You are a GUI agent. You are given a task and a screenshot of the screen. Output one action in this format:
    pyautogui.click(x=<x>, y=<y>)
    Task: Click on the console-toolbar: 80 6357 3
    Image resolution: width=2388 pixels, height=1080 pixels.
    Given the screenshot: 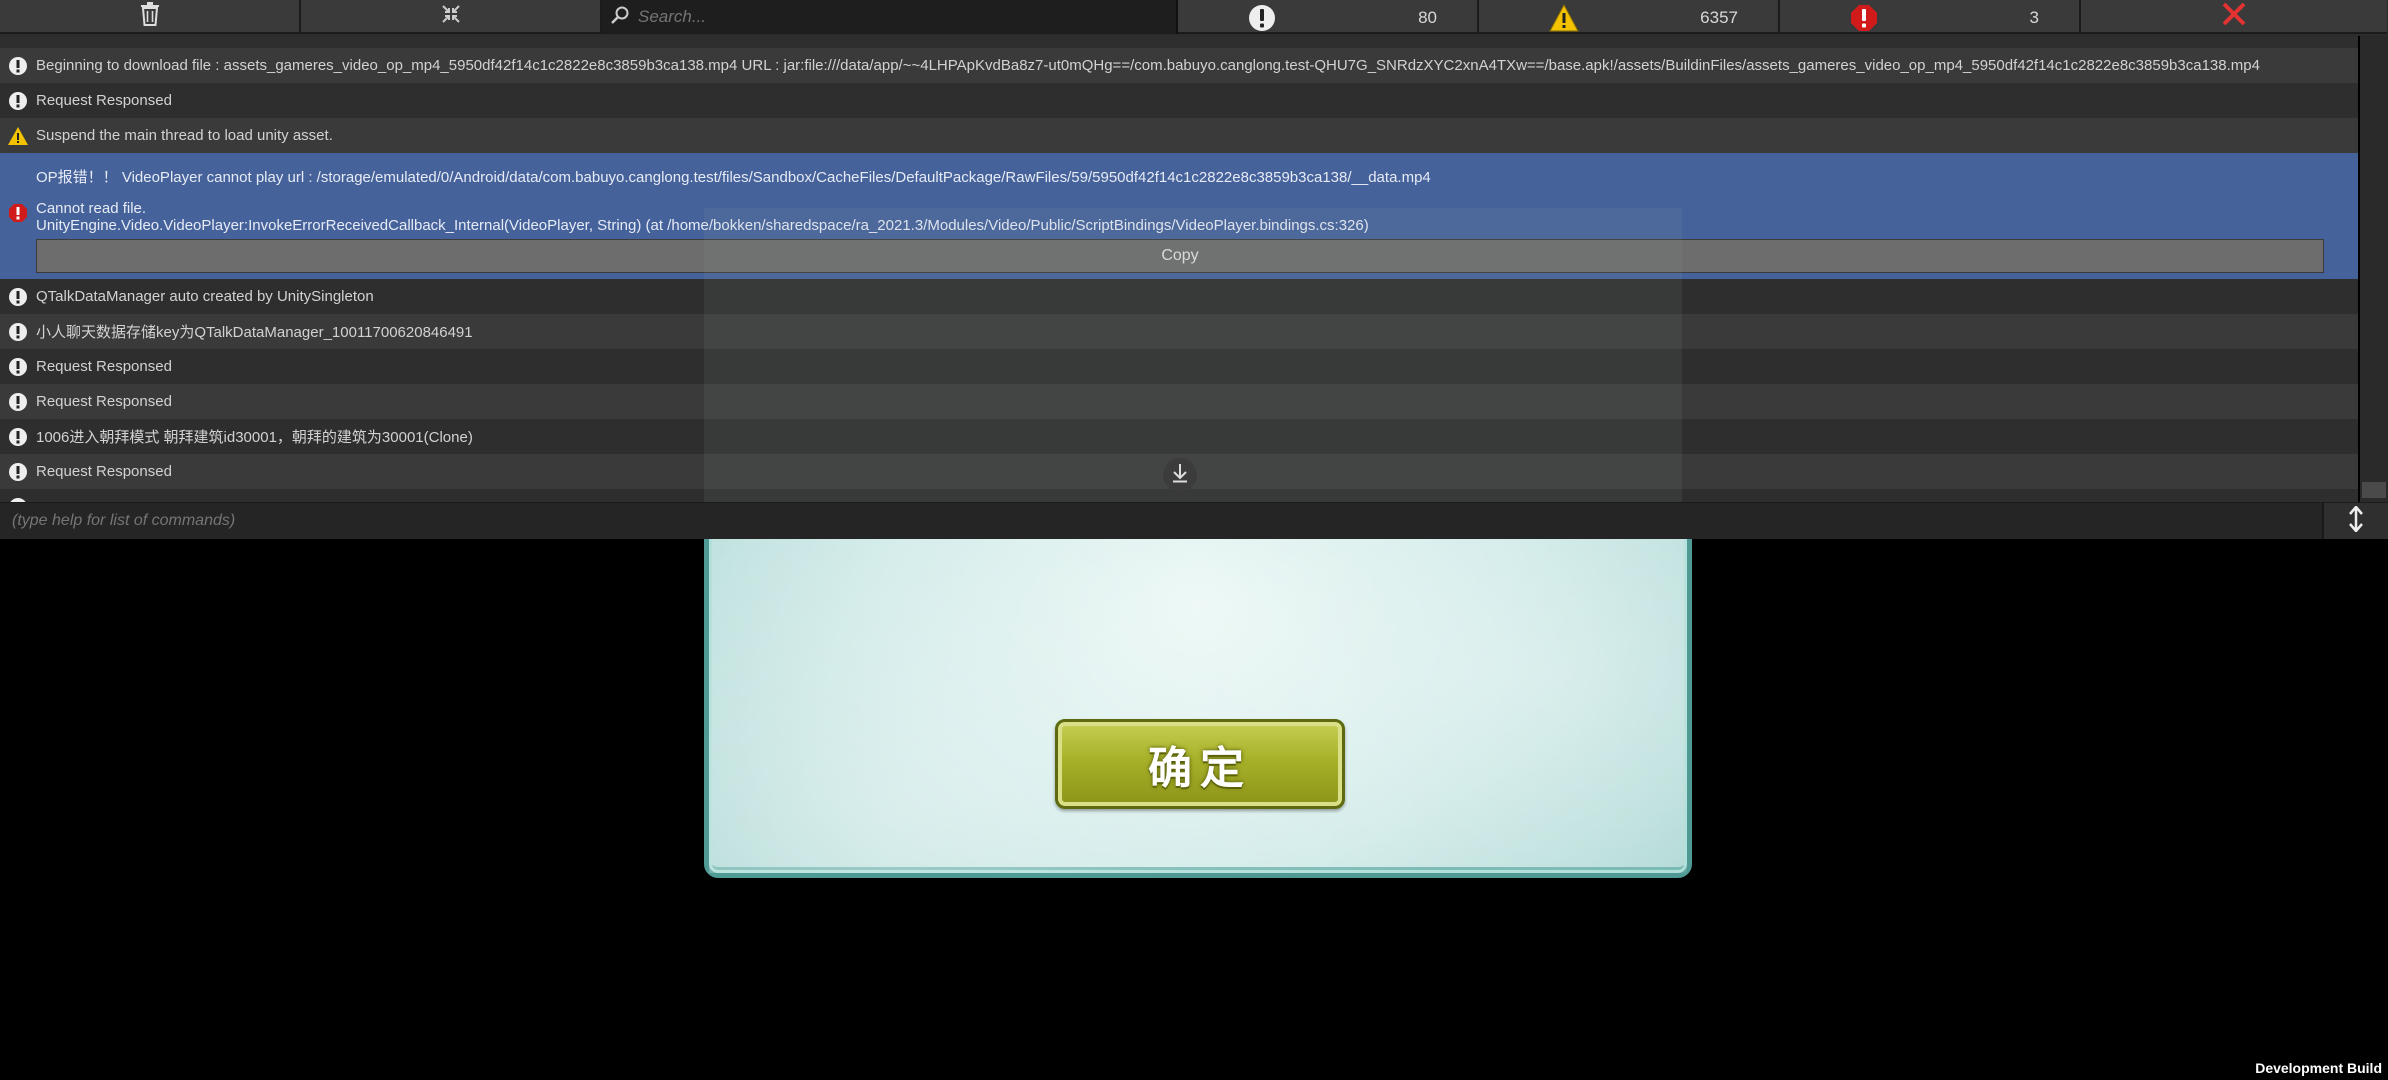 What is the action you would take?
    pyautogui.click(x=1194, y=18)
    